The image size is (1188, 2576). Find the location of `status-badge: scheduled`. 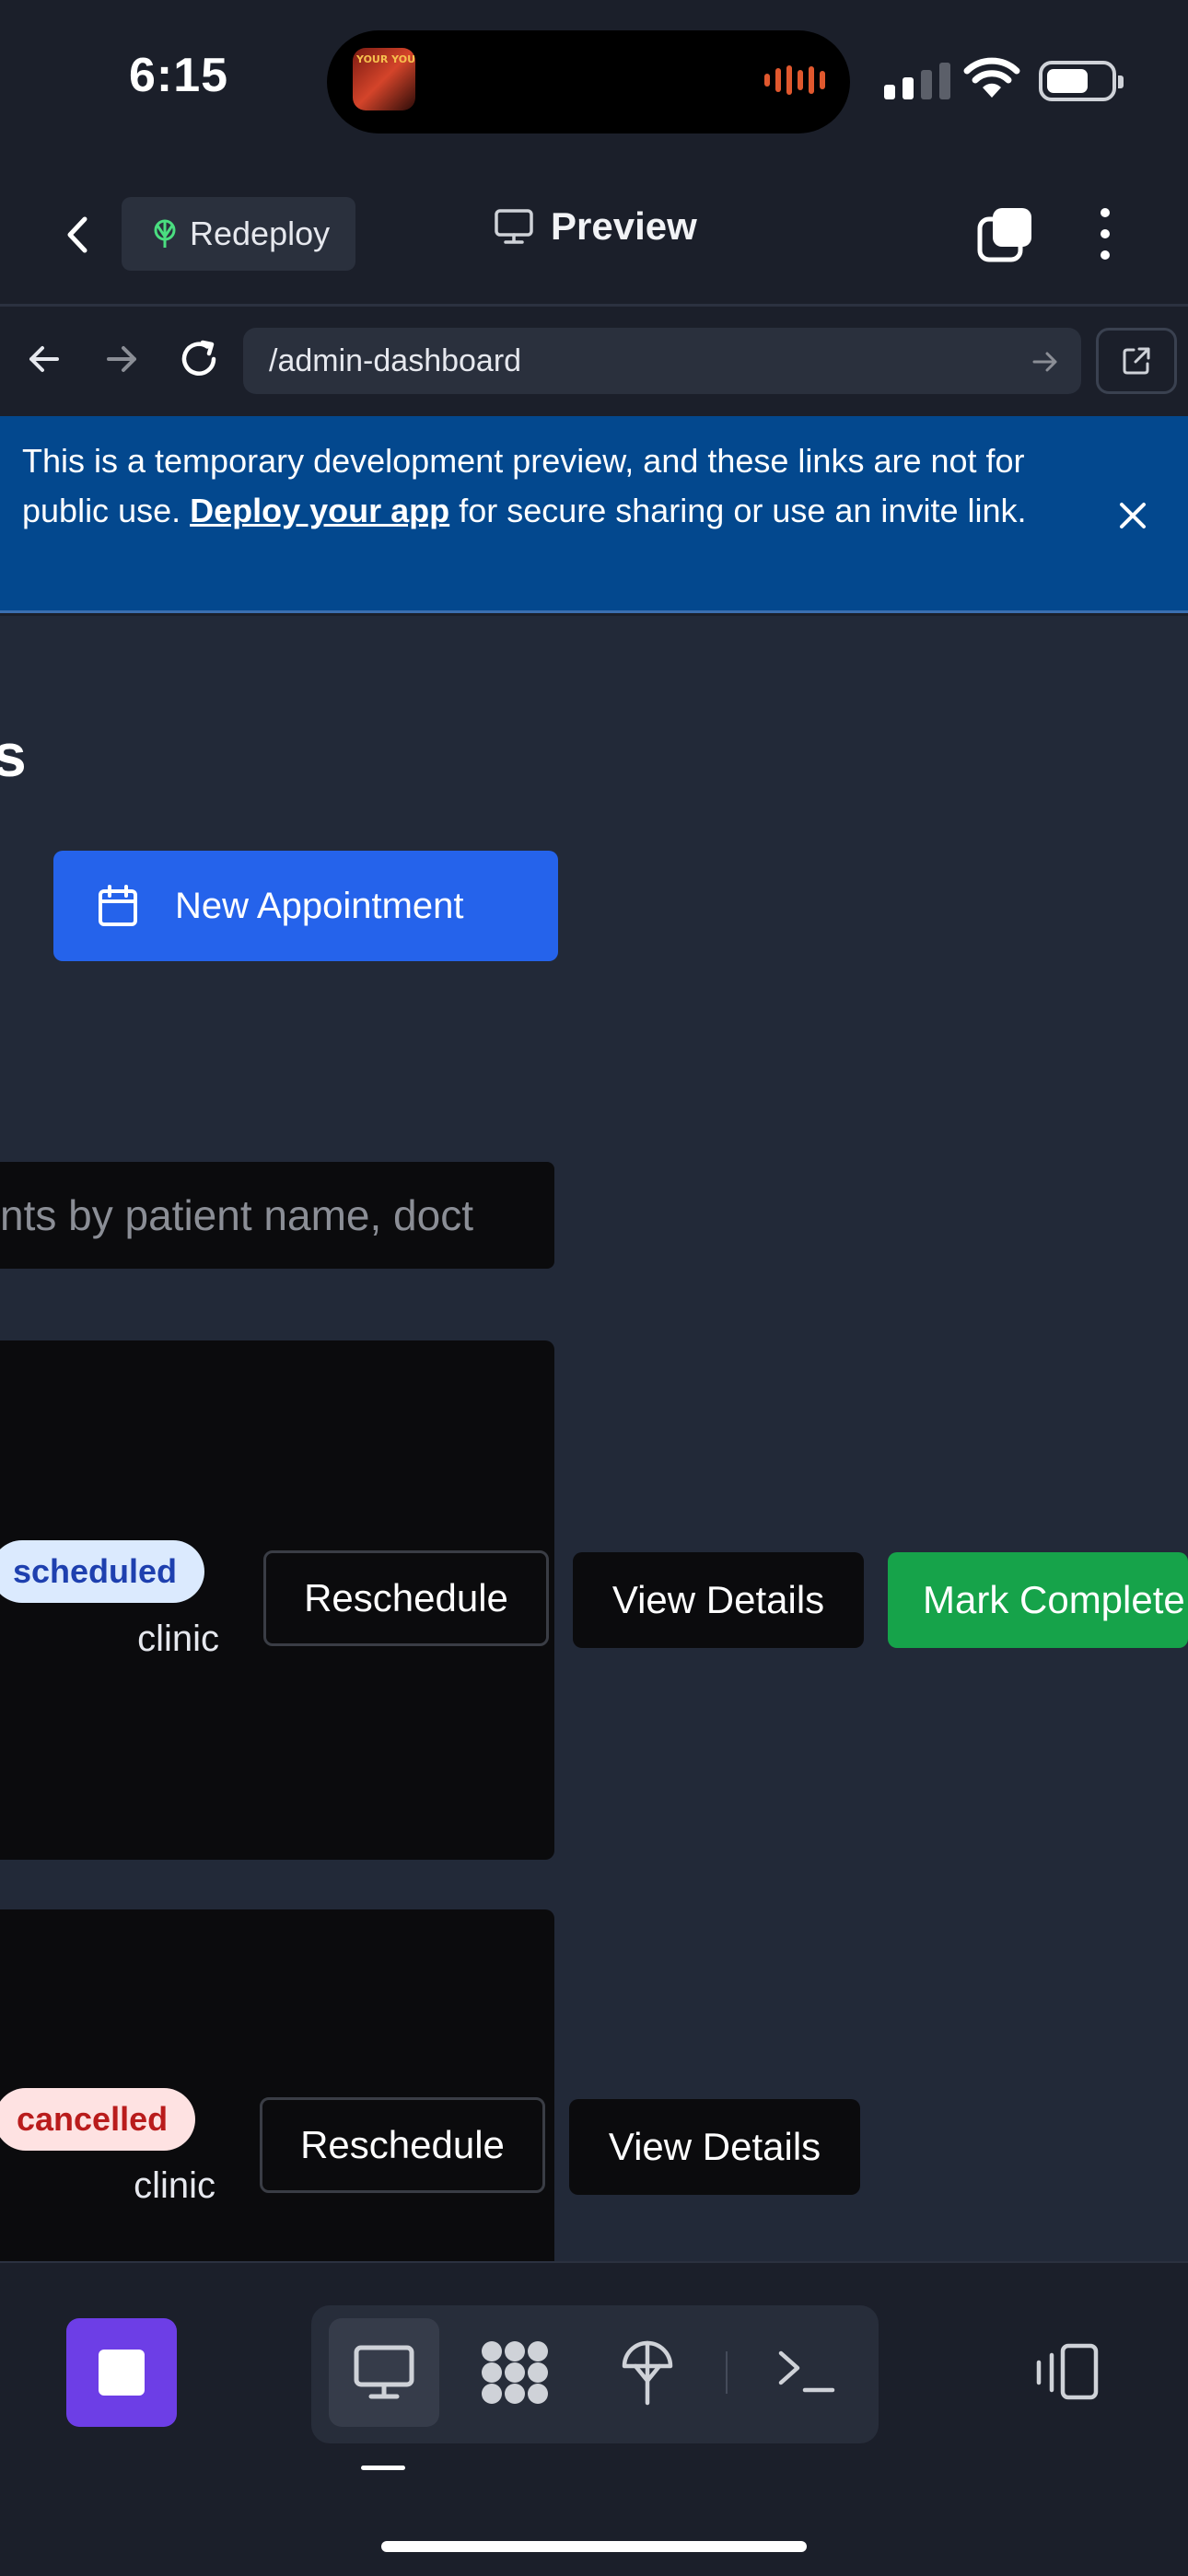

status-badge: scheduled is located at coordinates (102, 1571).